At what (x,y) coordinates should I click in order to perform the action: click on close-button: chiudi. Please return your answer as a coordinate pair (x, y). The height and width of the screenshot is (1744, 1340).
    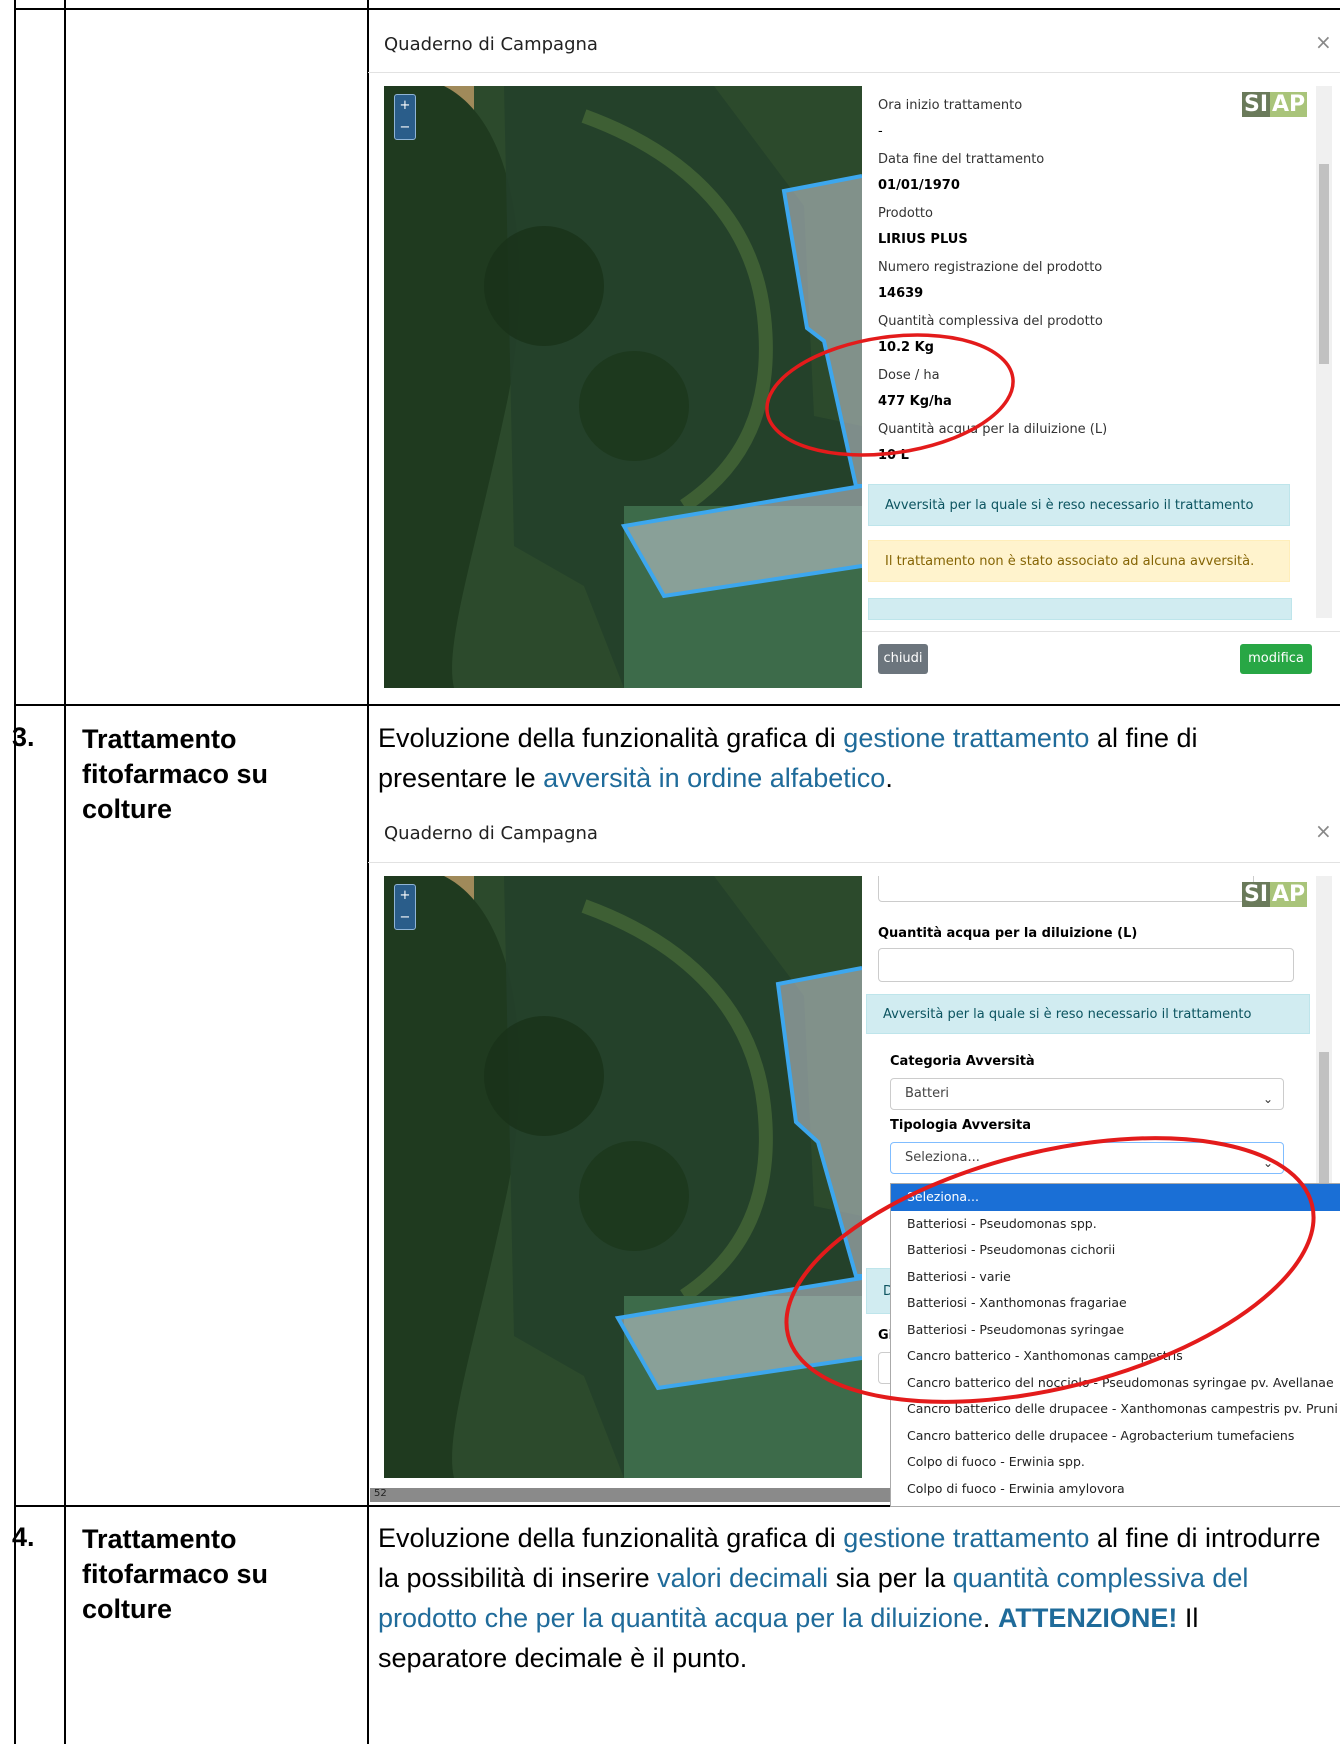
    Looking at the image, I should click on (903, 659).